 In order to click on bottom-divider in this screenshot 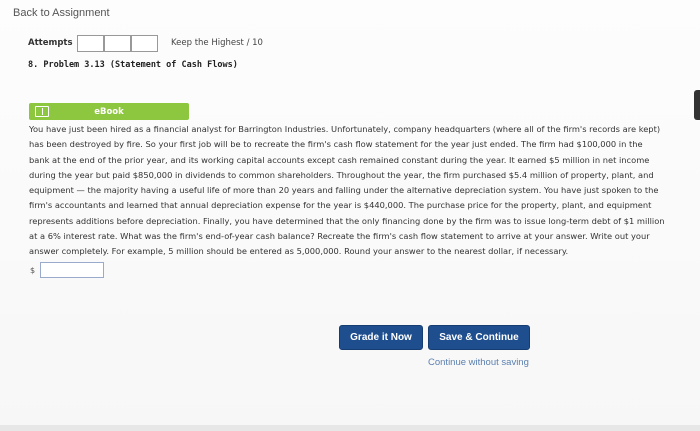, I will do `click(350, 428)`.